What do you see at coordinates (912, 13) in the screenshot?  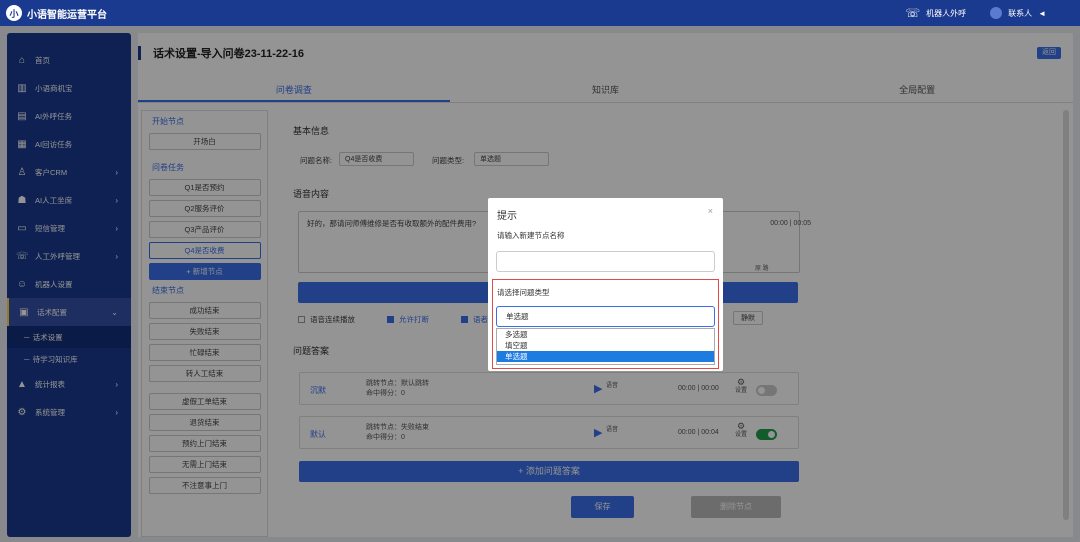 I see `phone-icon: ☏` at bounding box center [912, 13].